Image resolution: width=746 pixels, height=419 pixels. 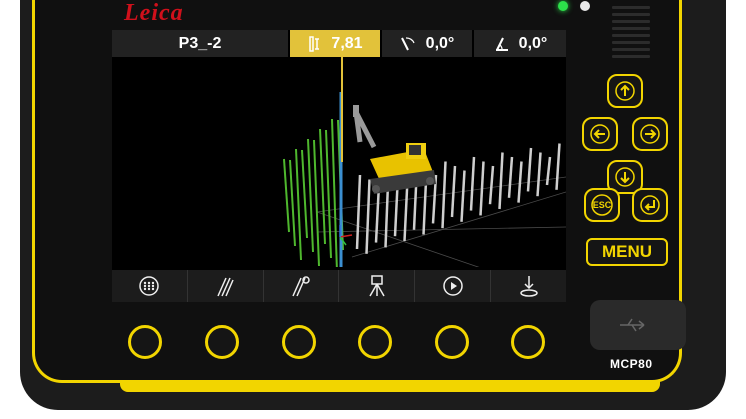 I want to click on rig-excavator-icon, so click(x=394, y=149).